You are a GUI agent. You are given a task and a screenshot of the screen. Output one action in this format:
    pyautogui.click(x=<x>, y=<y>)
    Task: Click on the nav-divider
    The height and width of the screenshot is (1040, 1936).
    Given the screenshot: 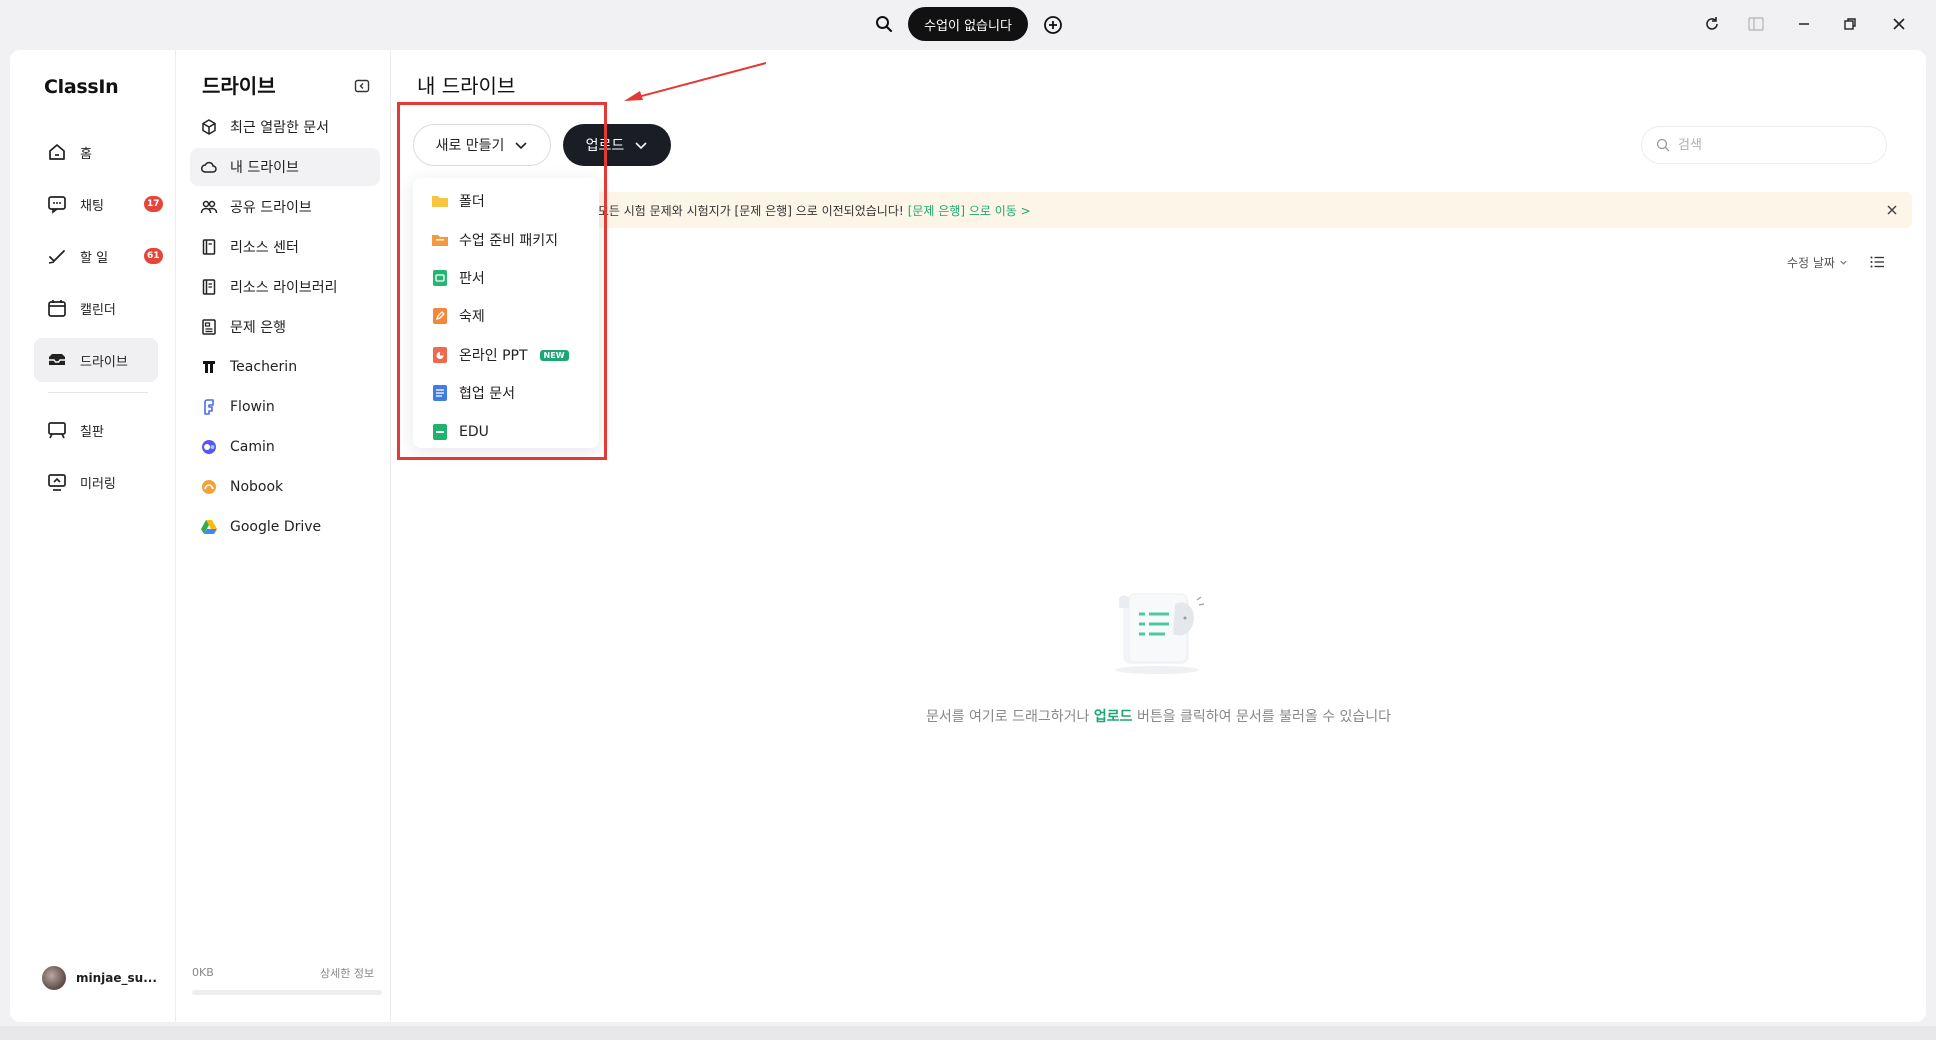 What is the action you would take?
    pyautogui.click(x=98, y=392)
    